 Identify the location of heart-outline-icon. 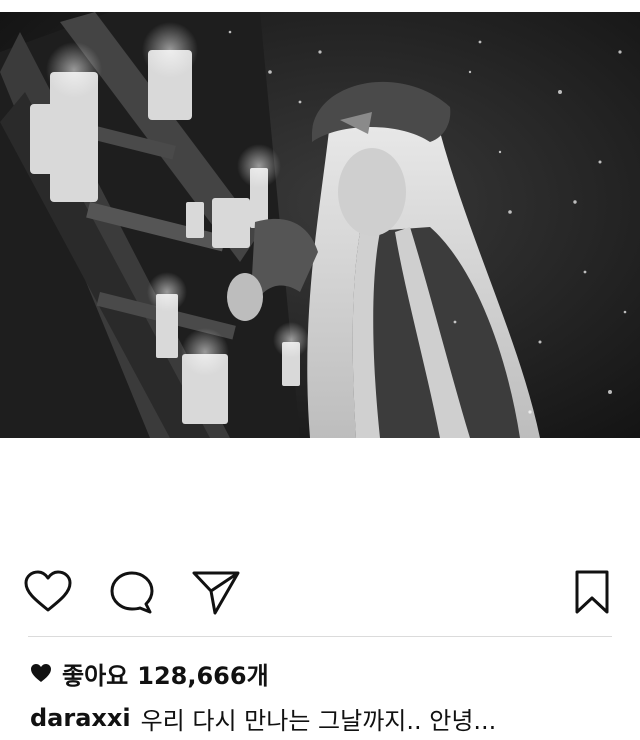
(48, 591).